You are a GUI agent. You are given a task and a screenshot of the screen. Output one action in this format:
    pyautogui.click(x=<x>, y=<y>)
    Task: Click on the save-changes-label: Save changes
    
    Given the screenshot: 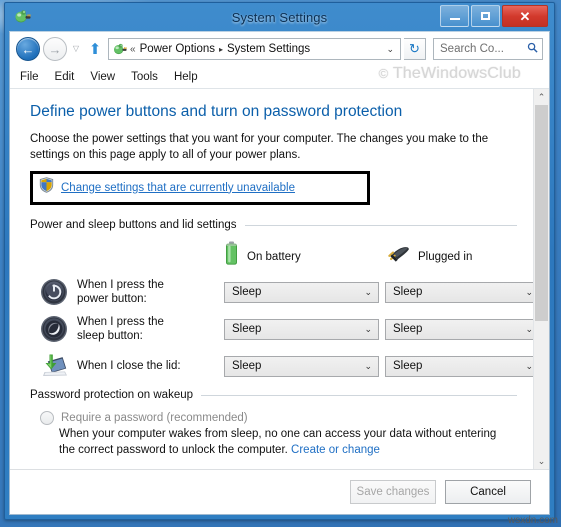 What is the action you would take?
    pyautogui.click(x=393, y=492)
    